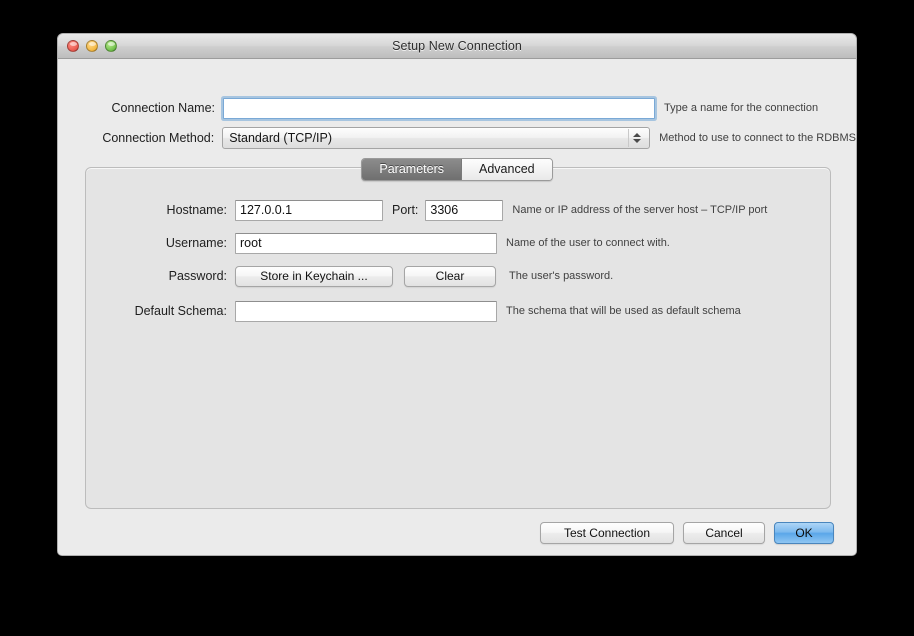 This screenshot has height=636, width=914. I want to click on clear-password-button: Clear, so click(450, 276).